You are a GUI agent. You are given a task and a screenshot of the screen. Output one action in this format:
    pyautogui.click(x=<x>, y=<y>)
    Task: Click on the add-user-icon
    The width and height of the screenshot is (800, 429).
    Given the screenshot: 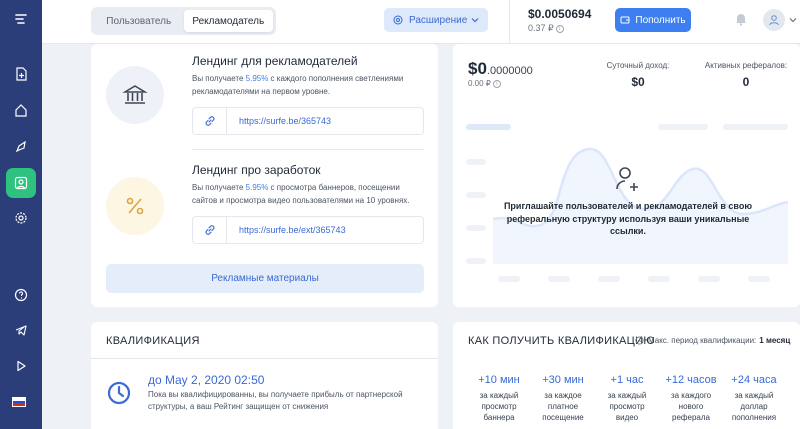 What is the action you would take?
    pyautogui.click(x=627, y=179)
    